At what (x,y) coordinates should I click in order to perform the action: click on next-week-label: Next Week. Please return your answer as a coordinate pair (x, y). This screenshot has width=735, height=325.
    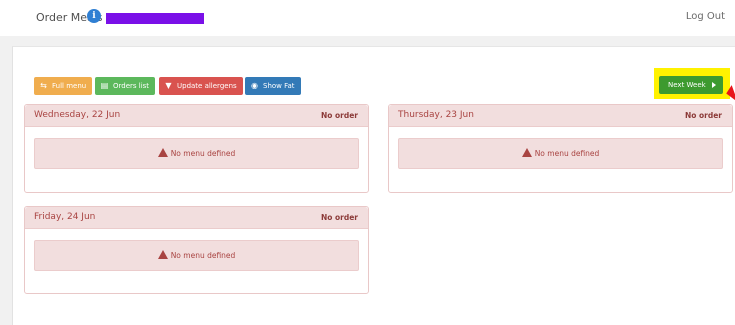
    Looking at the image, I should click on (687, 85).